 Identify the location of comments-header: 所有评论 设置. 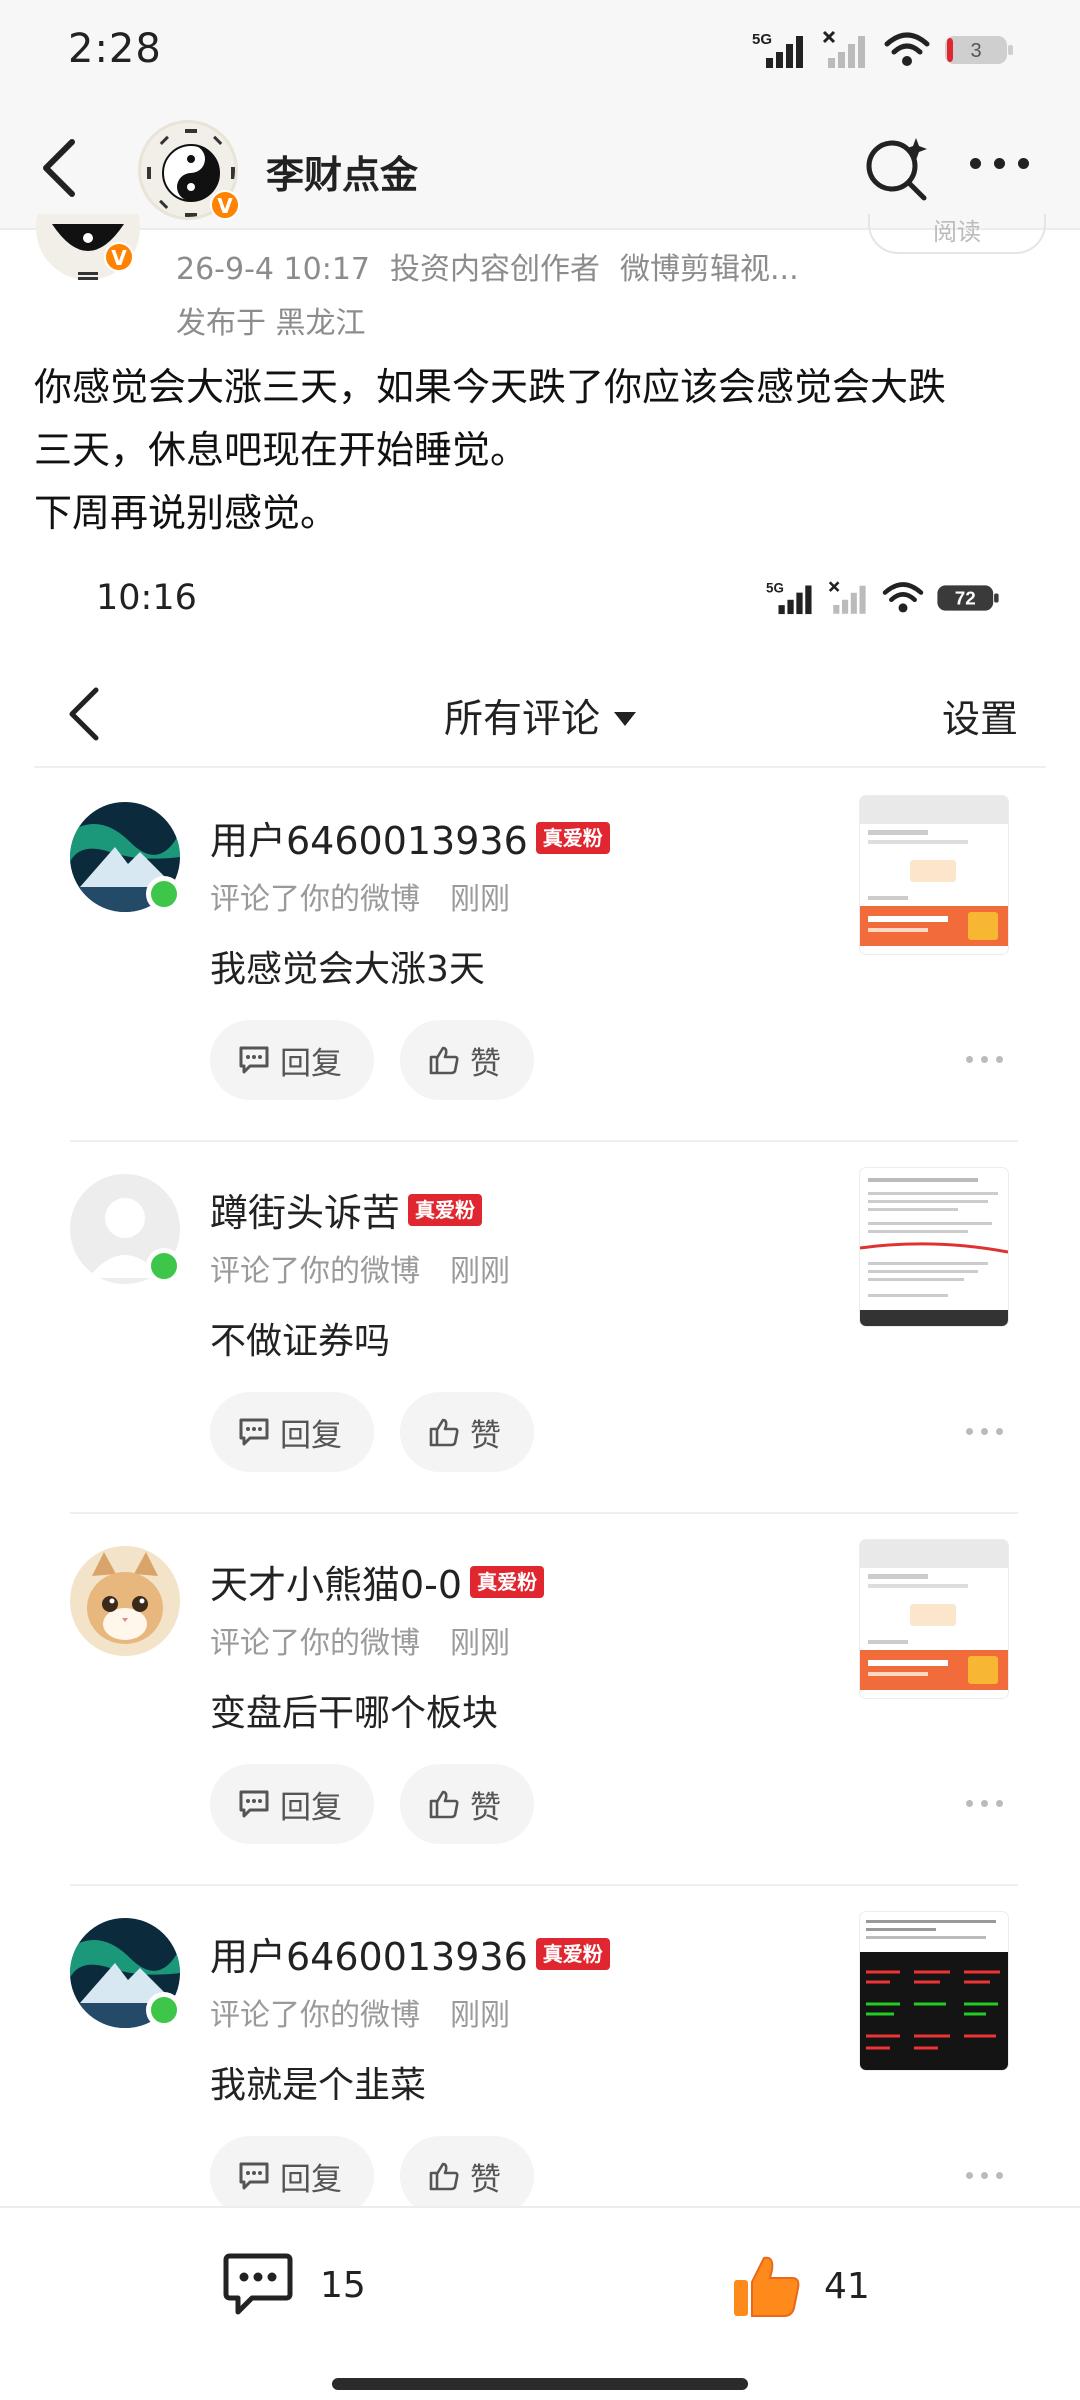
(540, 708).